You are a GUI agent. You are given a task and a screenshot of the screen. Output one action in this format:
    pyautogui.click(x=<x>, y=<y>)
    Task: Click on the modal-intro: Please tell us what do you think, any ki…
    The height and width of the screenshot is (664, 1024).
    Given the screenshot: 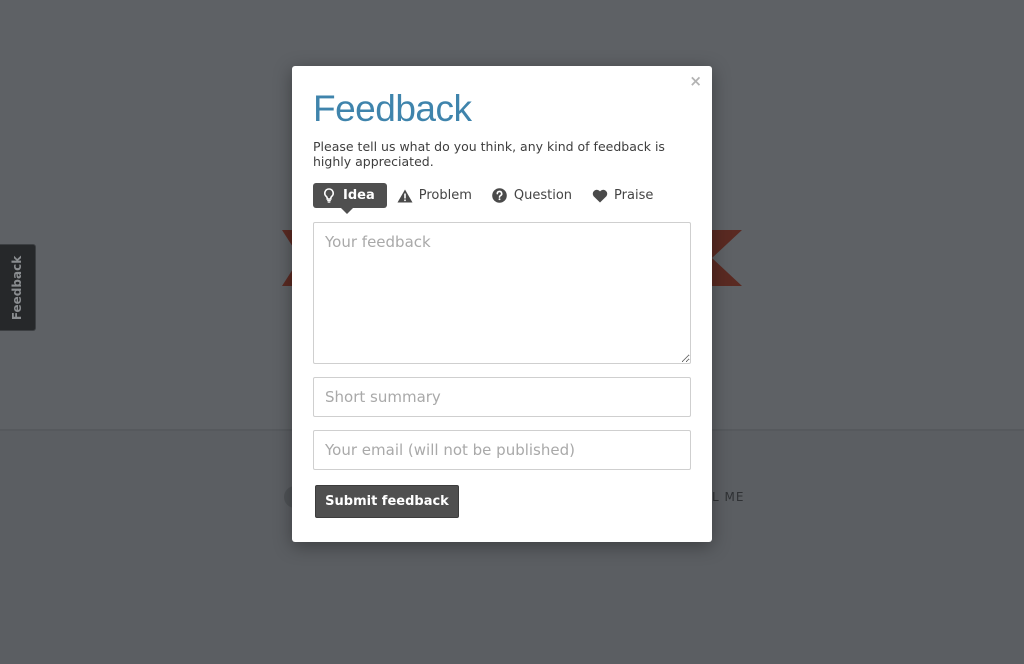 What is the action you would take?
    pyautogui.click(x=489, y=154)
    